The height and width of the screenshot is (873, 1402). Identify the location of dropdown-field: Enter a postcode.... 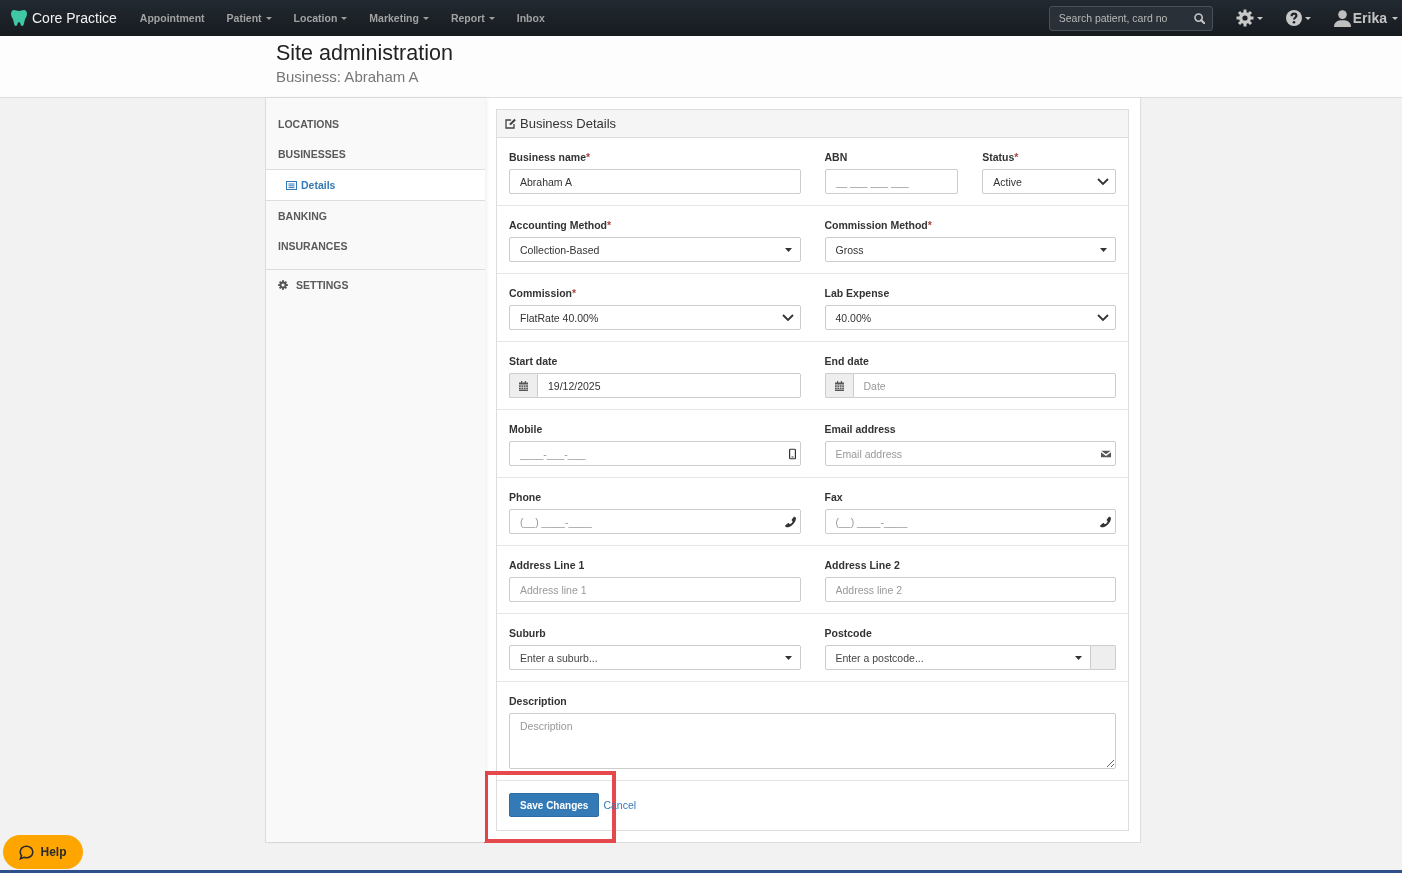
(957, 657).